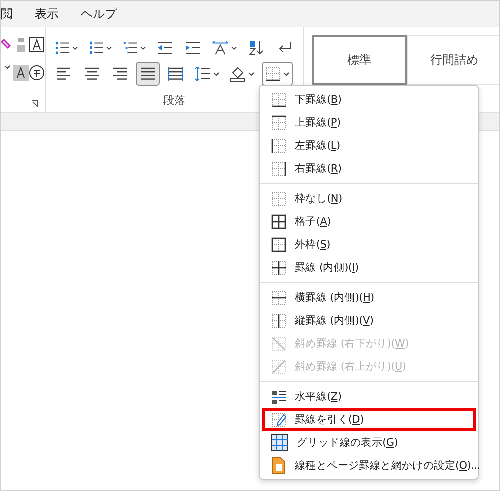  What do you see at coordinates (280, 443) in the screenshot?
I see `grid-icon` at bounding box center [280, 443].